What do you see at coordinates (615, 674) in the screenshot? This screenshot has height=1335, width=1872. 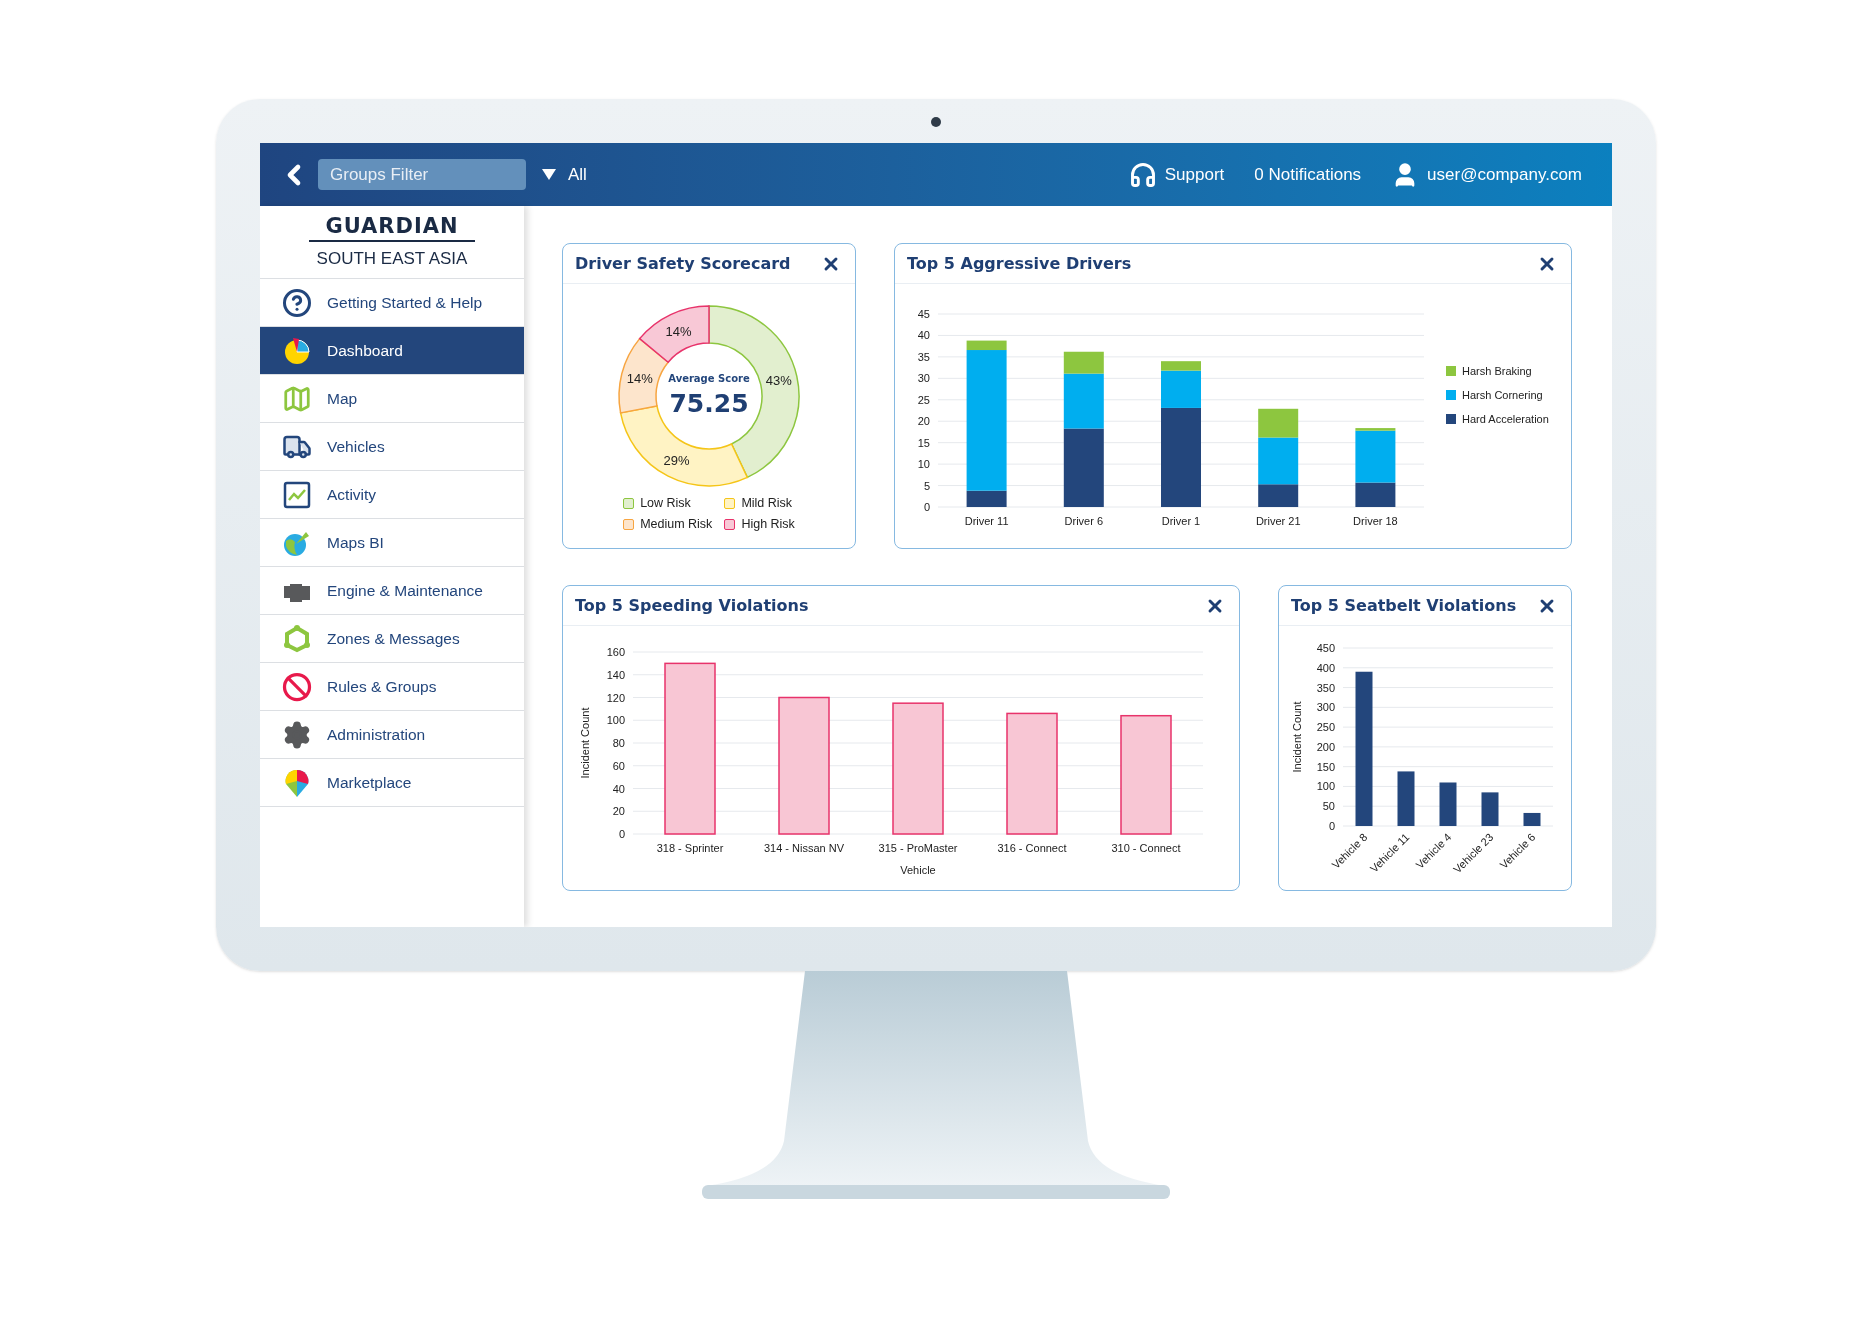 I see `axis-tick-label: 140` at bounding box center [615, 674].